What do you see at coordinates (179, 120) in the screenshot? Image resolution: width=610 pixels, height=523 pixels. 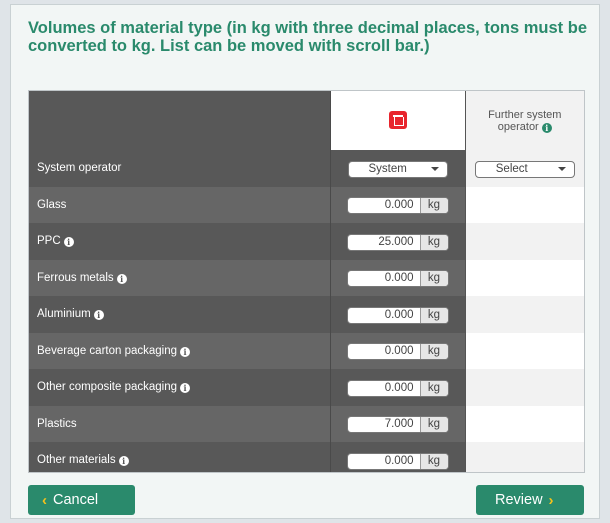 I see `header-label-cell` at bounding box center [179, 120].